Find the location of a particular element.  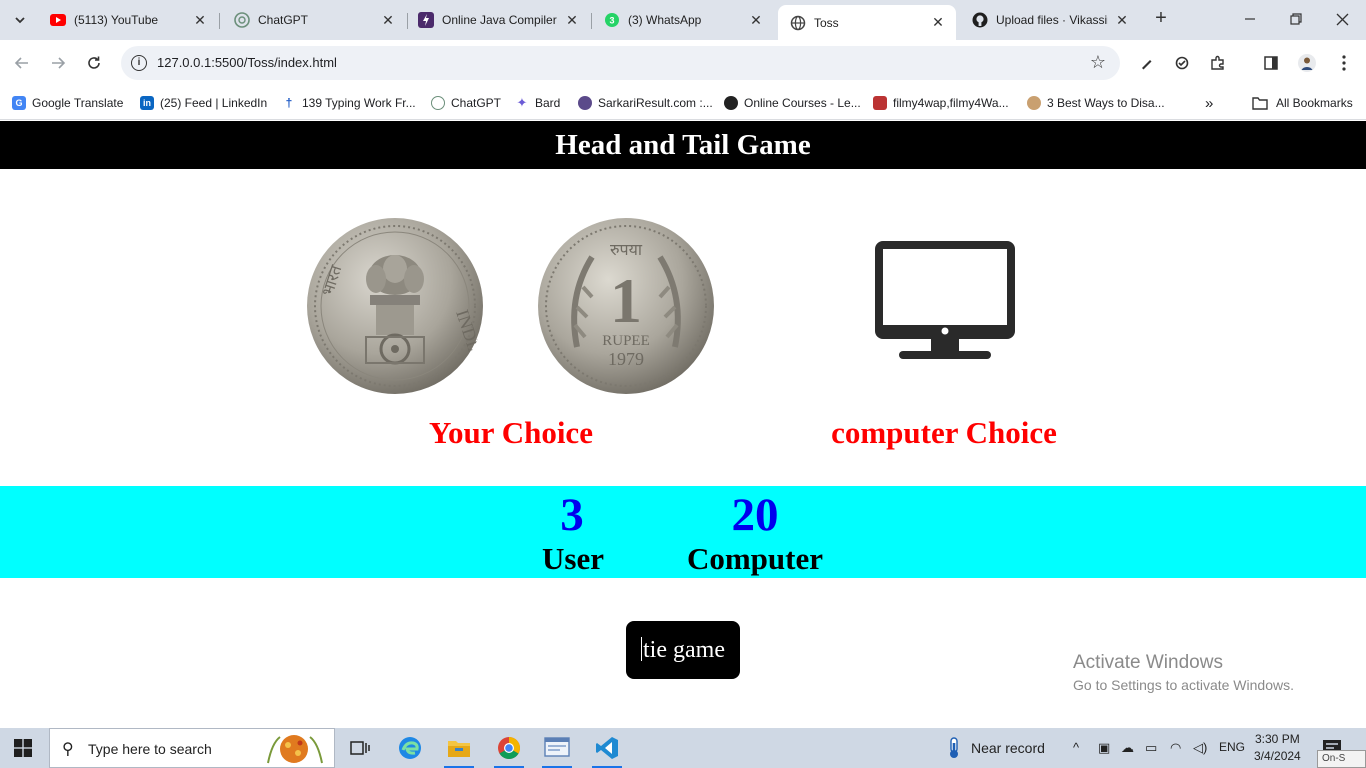

all-bookmarks-button: All Bookmarks is located at coordinates (1302, 103).